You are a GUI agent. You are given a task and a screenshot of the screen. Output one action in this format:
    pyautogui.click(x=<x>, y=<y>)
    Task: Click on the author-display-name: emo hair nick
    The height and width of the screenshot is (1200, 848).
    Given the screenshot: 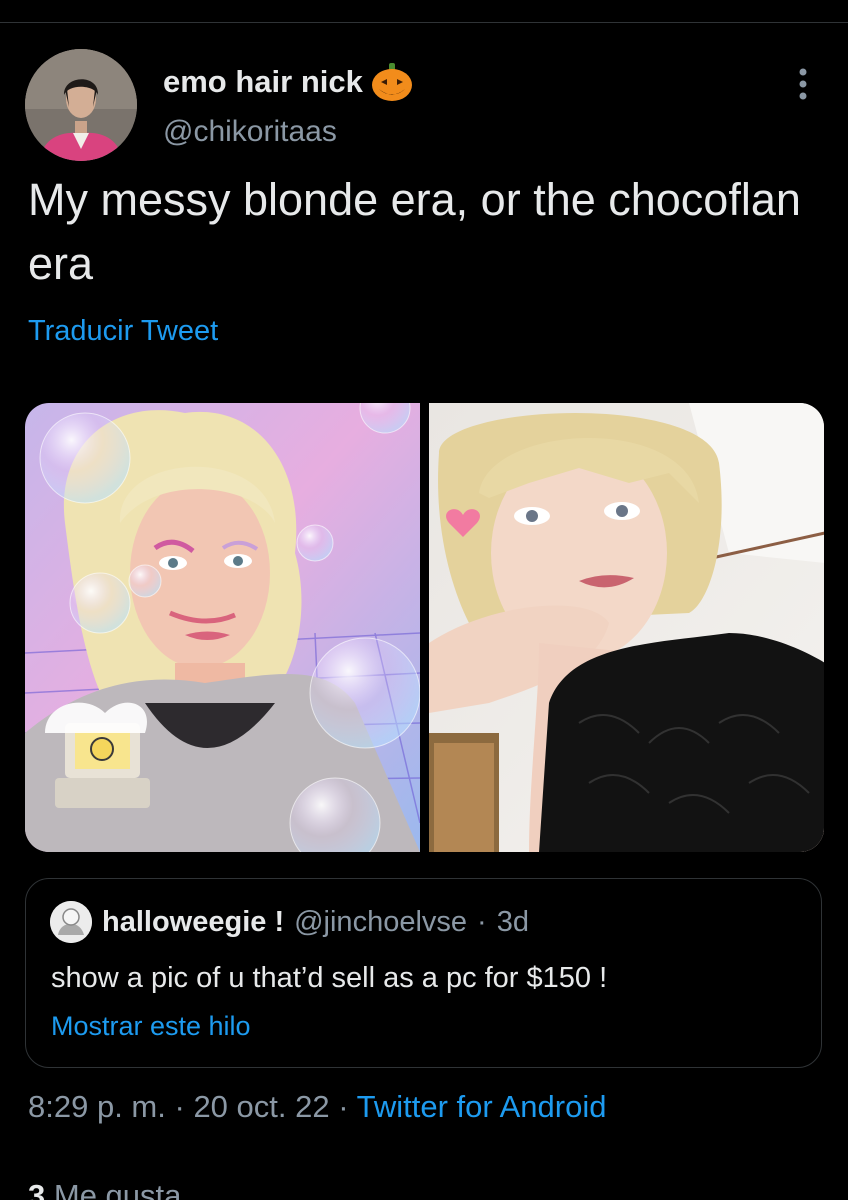 What is the action you would take?
    pyautogui.click(x=263, y=82)
    